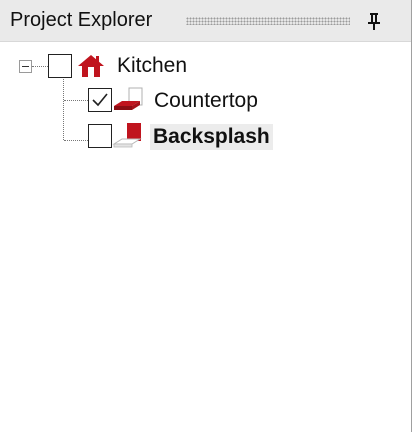 The width and height of the screenshot is (412, 432). Describe the element at coordinates (268, 21) in the screenshot. I see `title-bar-grip` at that location.